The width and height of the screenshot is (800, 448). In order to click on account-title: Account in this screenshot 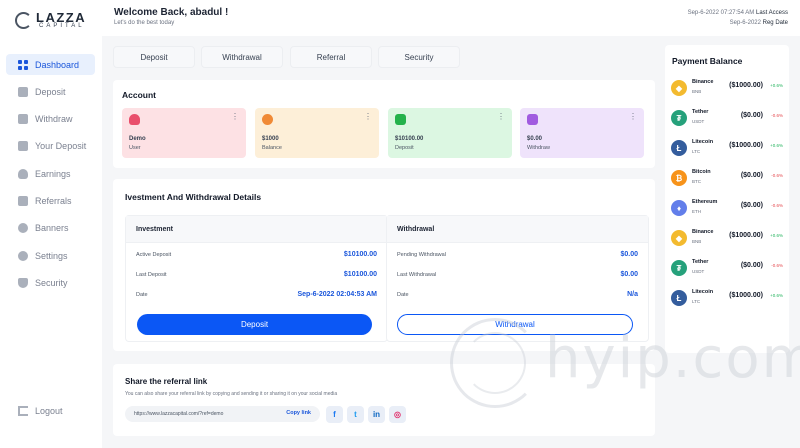, I will do `click(139, 95)`.